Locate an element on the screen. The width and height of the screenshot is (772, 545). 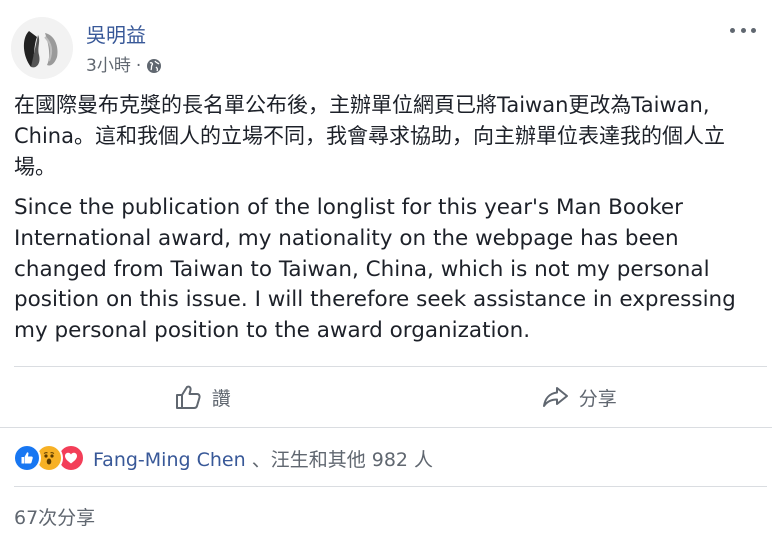
action-bar: 讚 分享 is located at coordinates (390, 397).